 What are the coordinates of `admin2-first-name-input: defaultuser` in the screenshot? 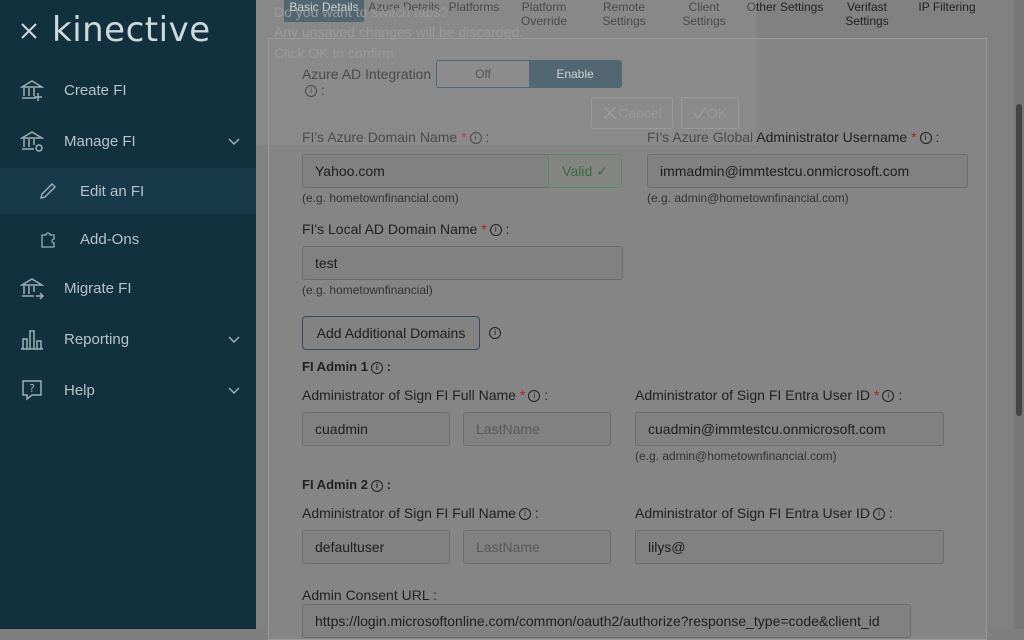 It's located at (376, 547).